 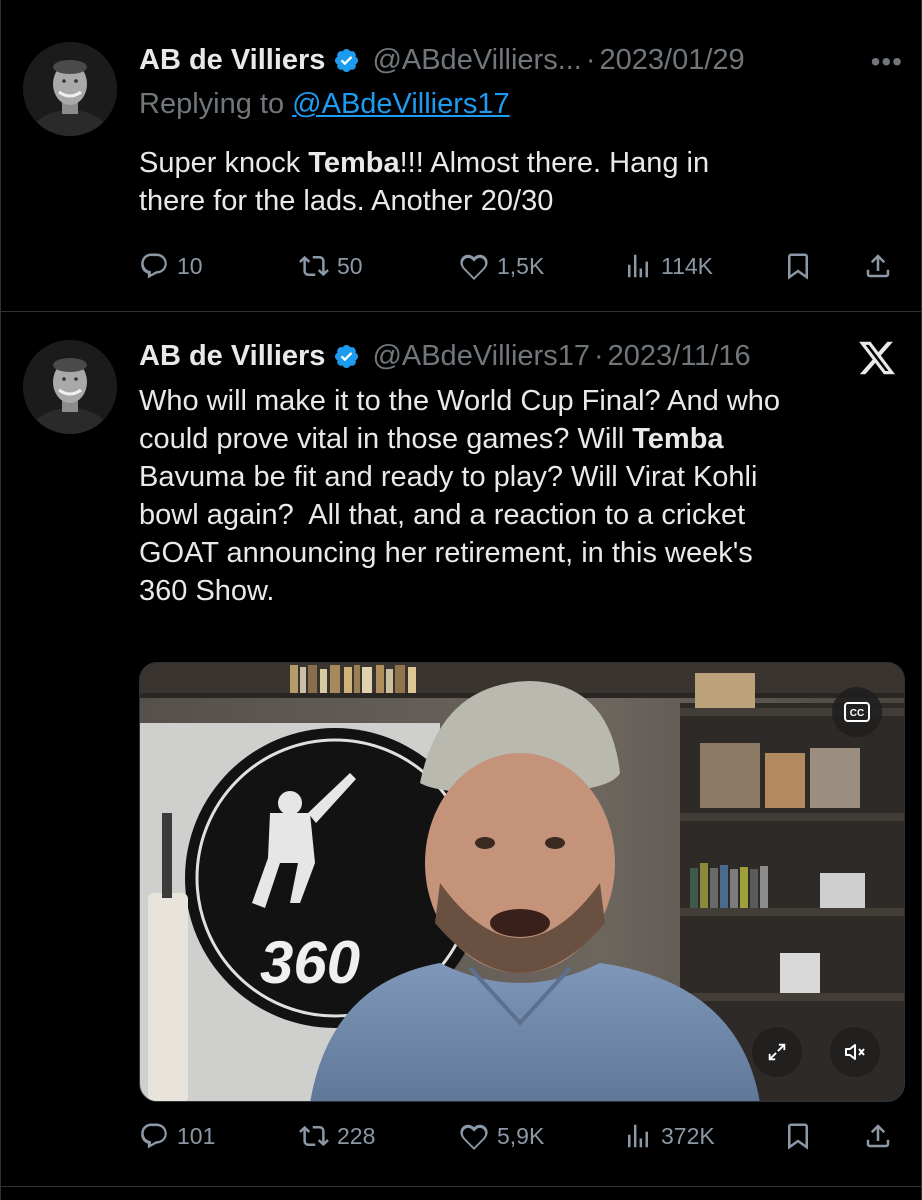 I want to click on retweet-button: 50, so click(x=331, y=266).